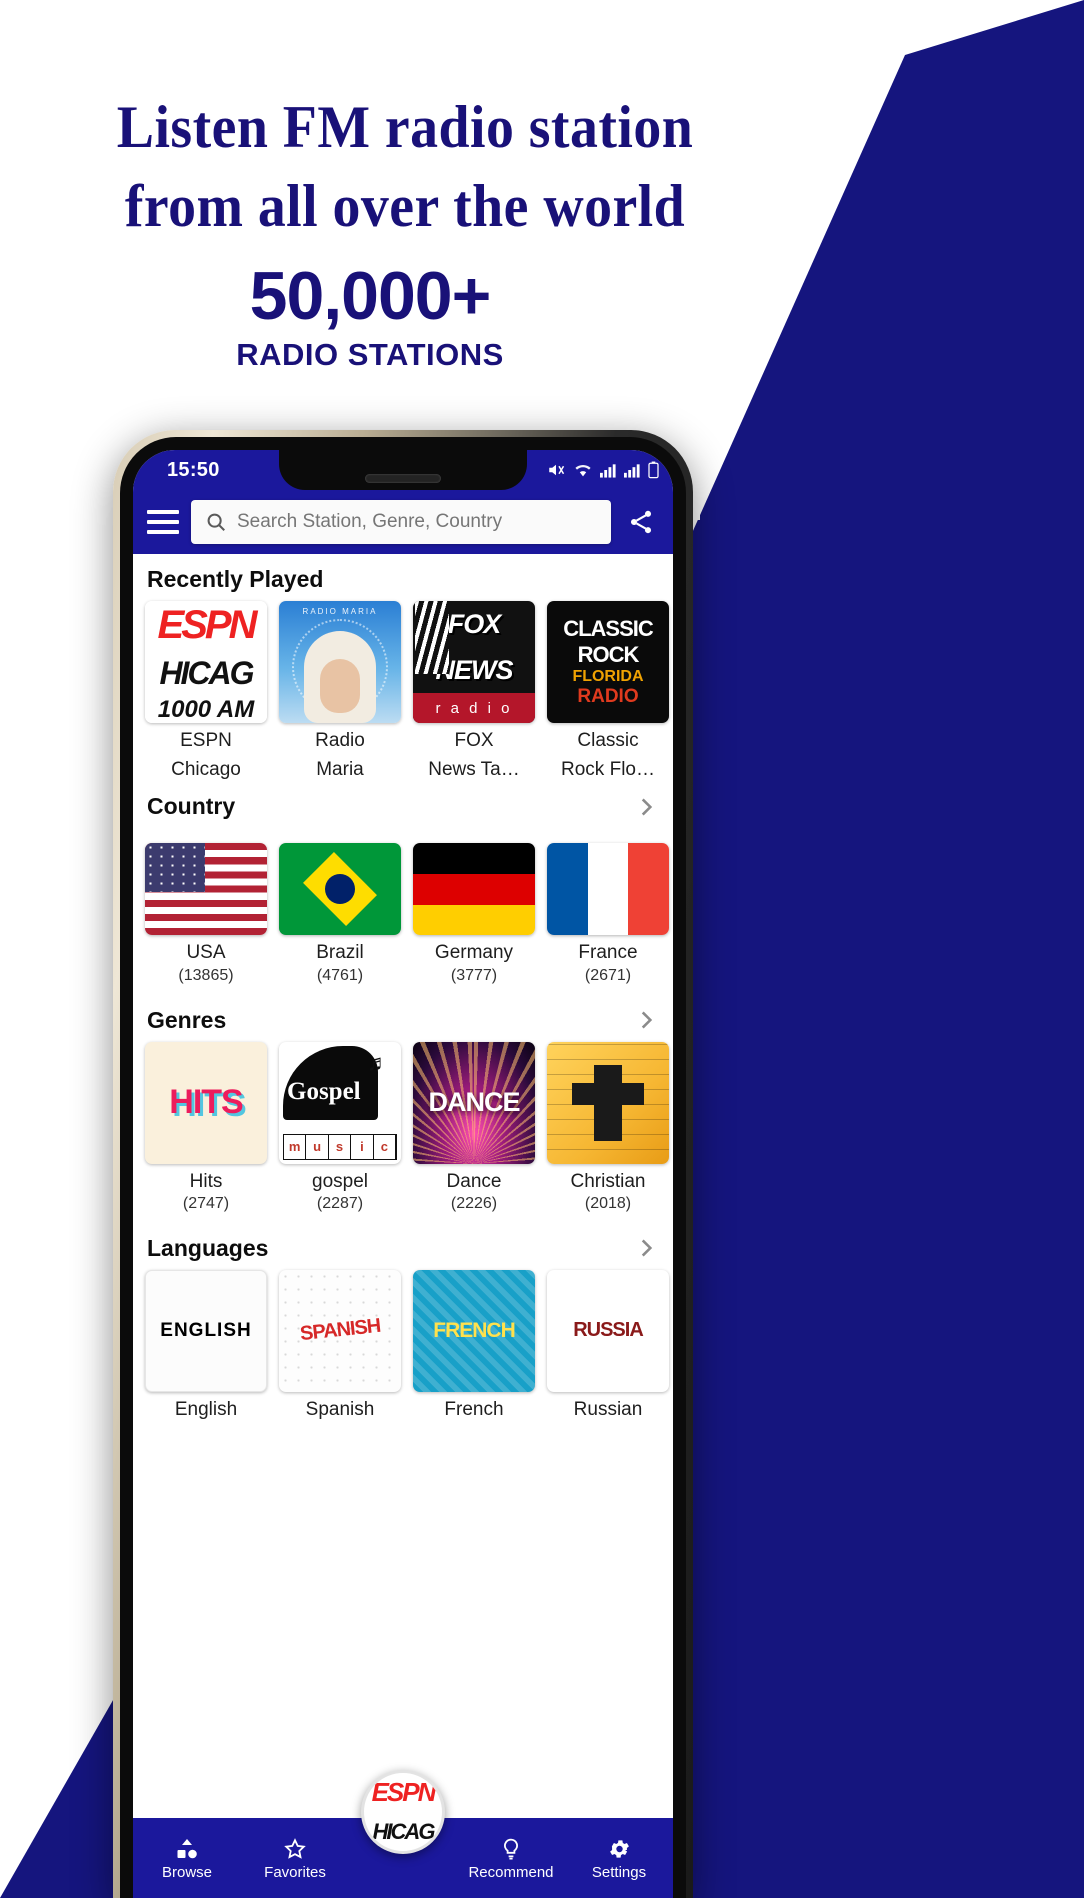  What do you see at coordinates (235, 579) in the screenshot?
I see `section-title: Recently Played` at bounding box center [235, 579].